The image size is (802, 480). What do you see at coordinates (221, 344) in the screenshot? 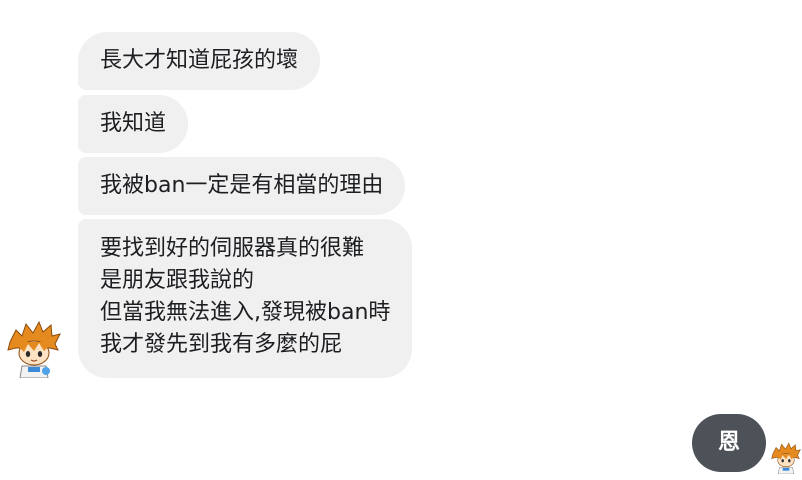
I see `message-text-line: 我才發先到我有多麼的屁` at bounding box center [221, 344].